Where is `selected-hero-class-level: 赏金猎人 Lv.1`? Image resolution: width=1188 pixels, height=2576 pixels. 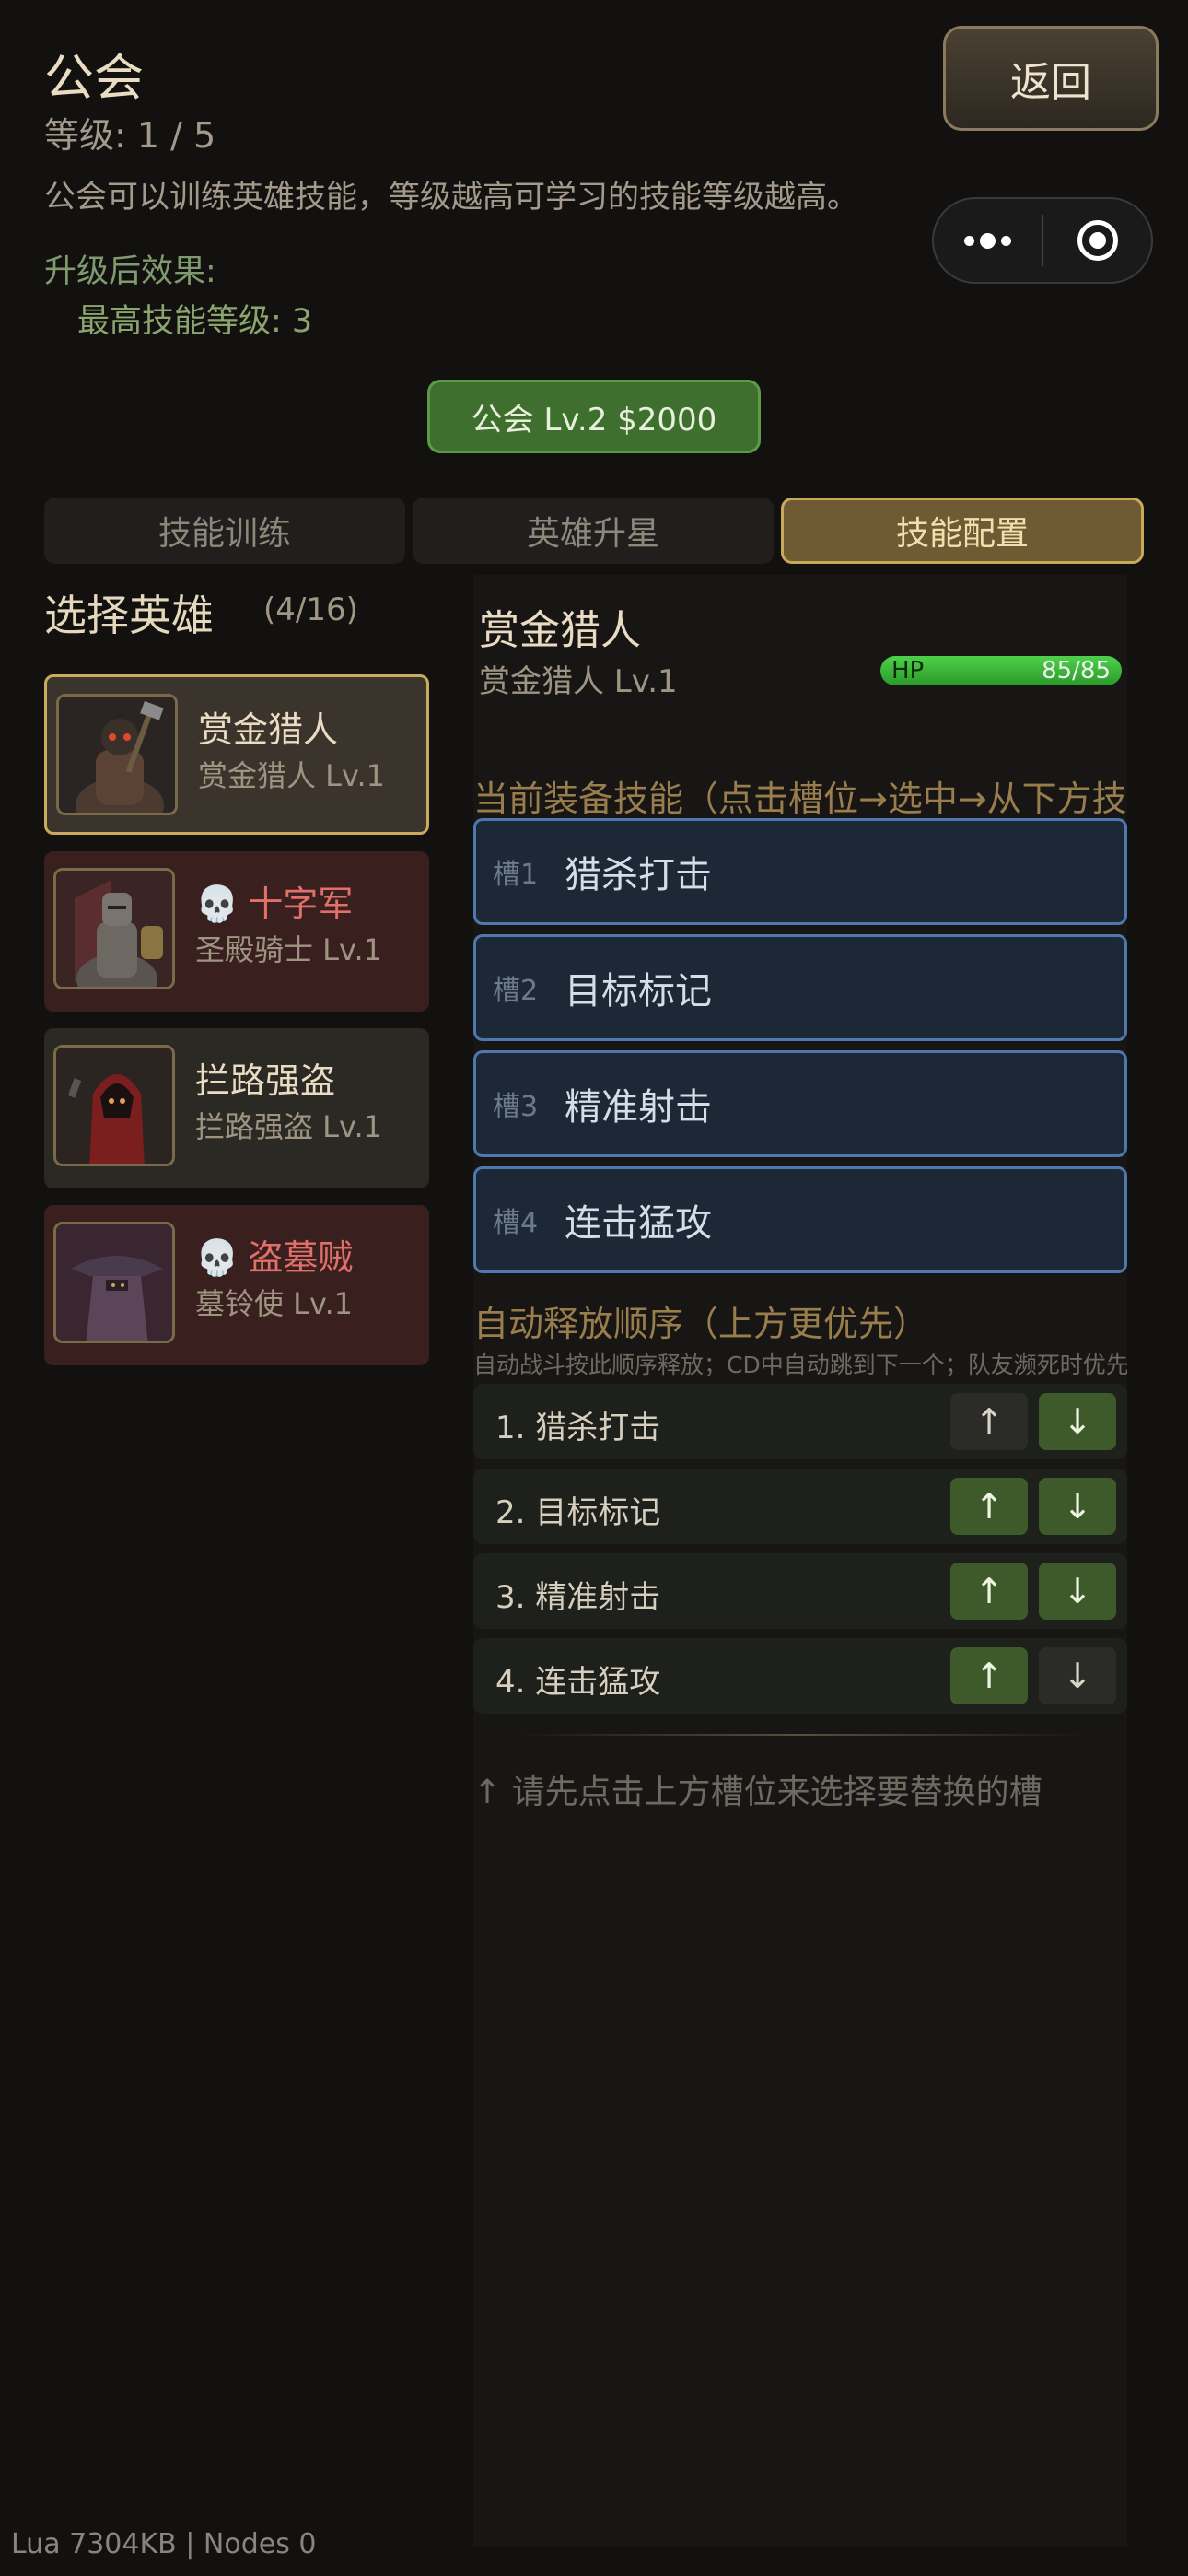
selected-hero-class-level: 赏金猎人 Lv.1 is located at coordinates (578, 681).